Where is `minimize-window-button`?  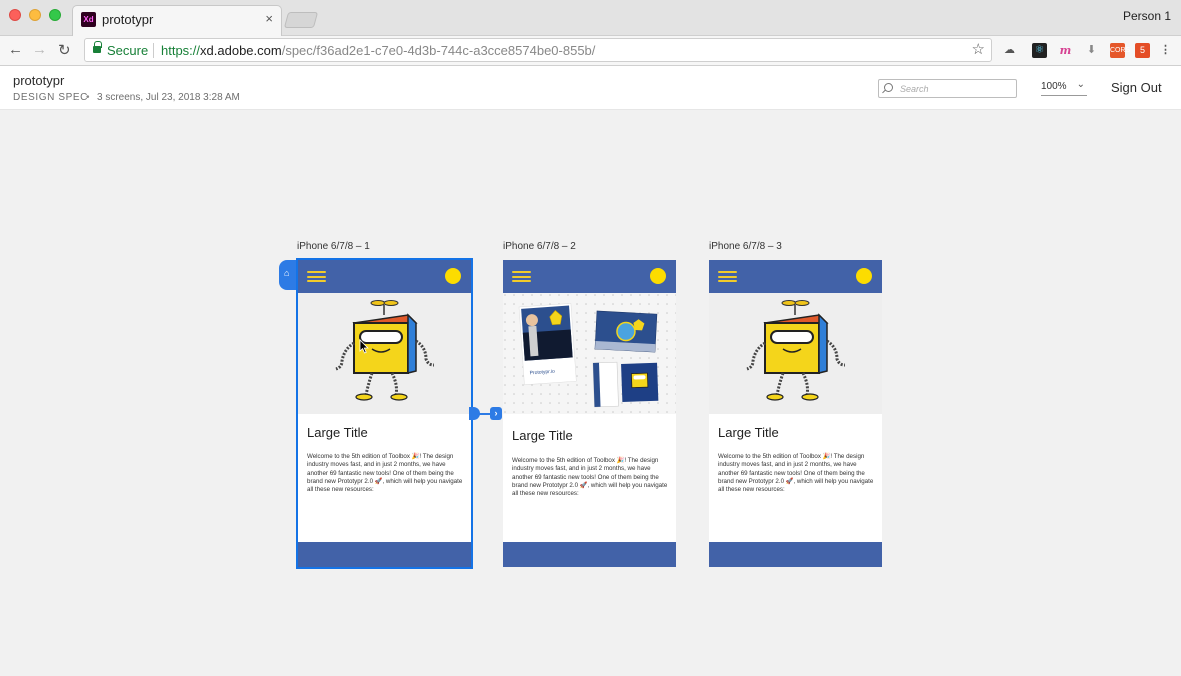 minimize-window-button is located at coordinates (35, 15).